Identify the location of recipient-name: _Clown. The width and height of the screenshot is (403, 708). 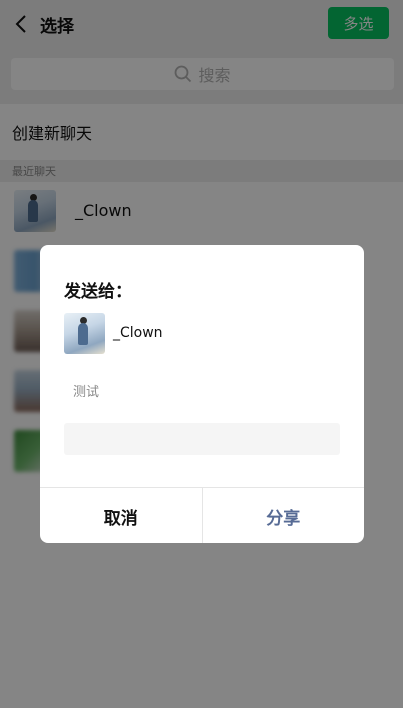
(138, 333).